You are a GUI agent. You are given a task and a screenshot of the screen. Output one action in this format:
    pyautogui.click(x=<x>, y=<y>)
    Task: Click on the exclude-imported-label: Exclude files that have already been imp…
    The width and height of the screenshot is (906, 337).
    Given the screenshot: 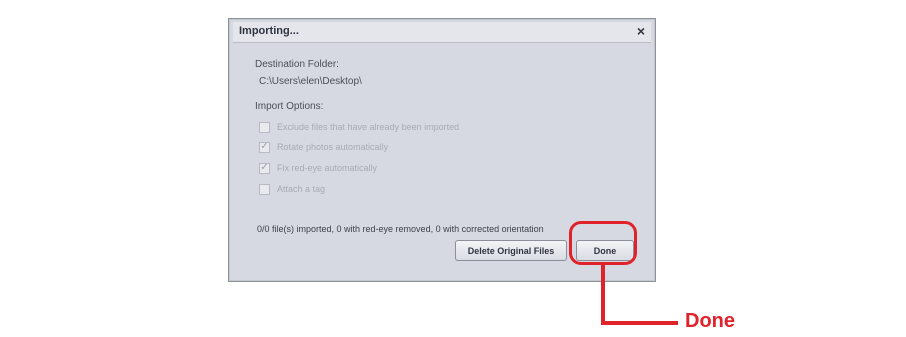 What is the action you would take?
    pyautogui.click(x=368, y=127)
    